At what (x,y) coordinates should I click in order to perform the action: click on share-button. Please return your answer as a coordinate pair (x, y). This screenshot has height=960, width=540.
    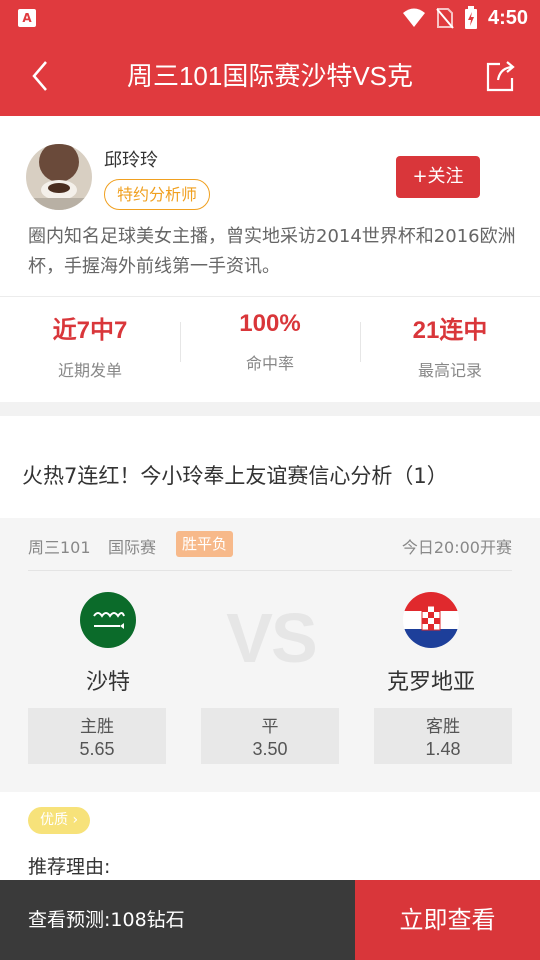
    Looking at the image, I should click on (500, 76).